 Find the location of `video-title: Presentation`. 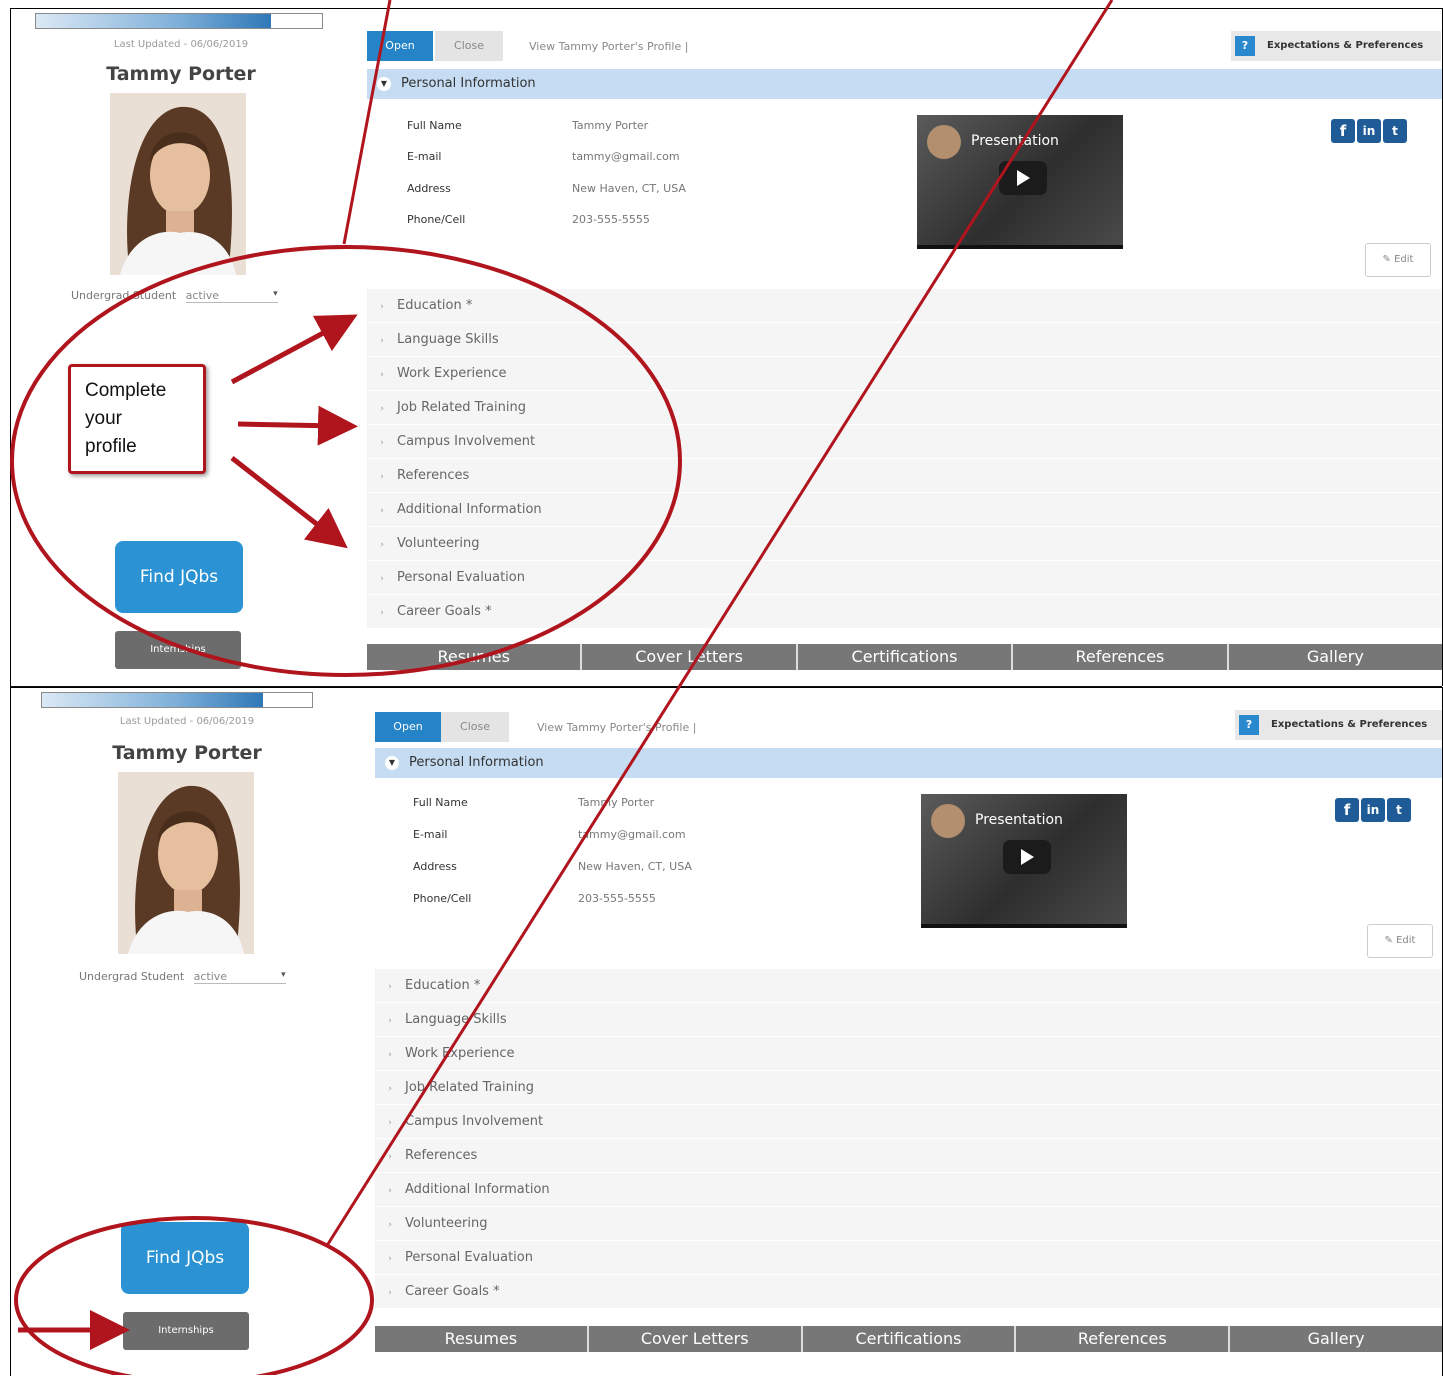

video-title: Presentation is located at coordinates (1019, 820).